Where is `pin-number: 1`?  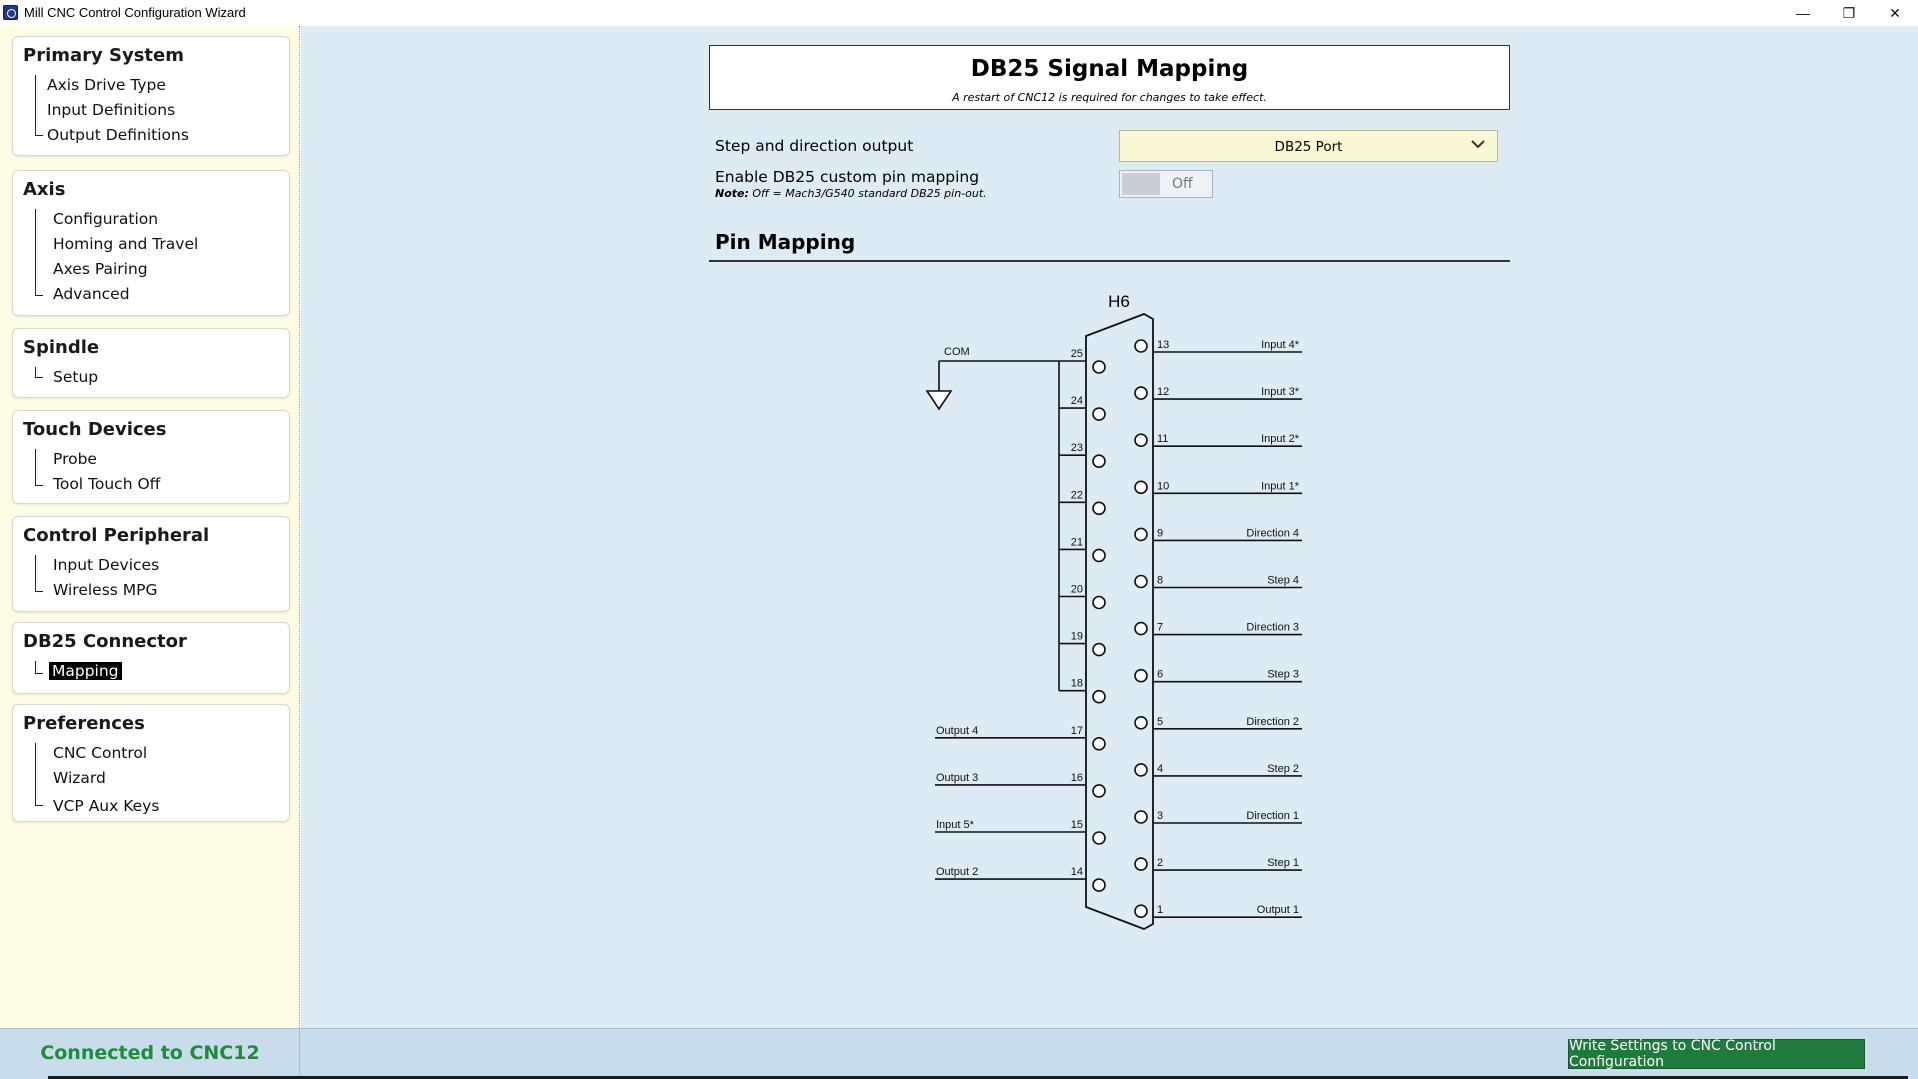
pin-number: 1 is located at coordinates (1160, 910).